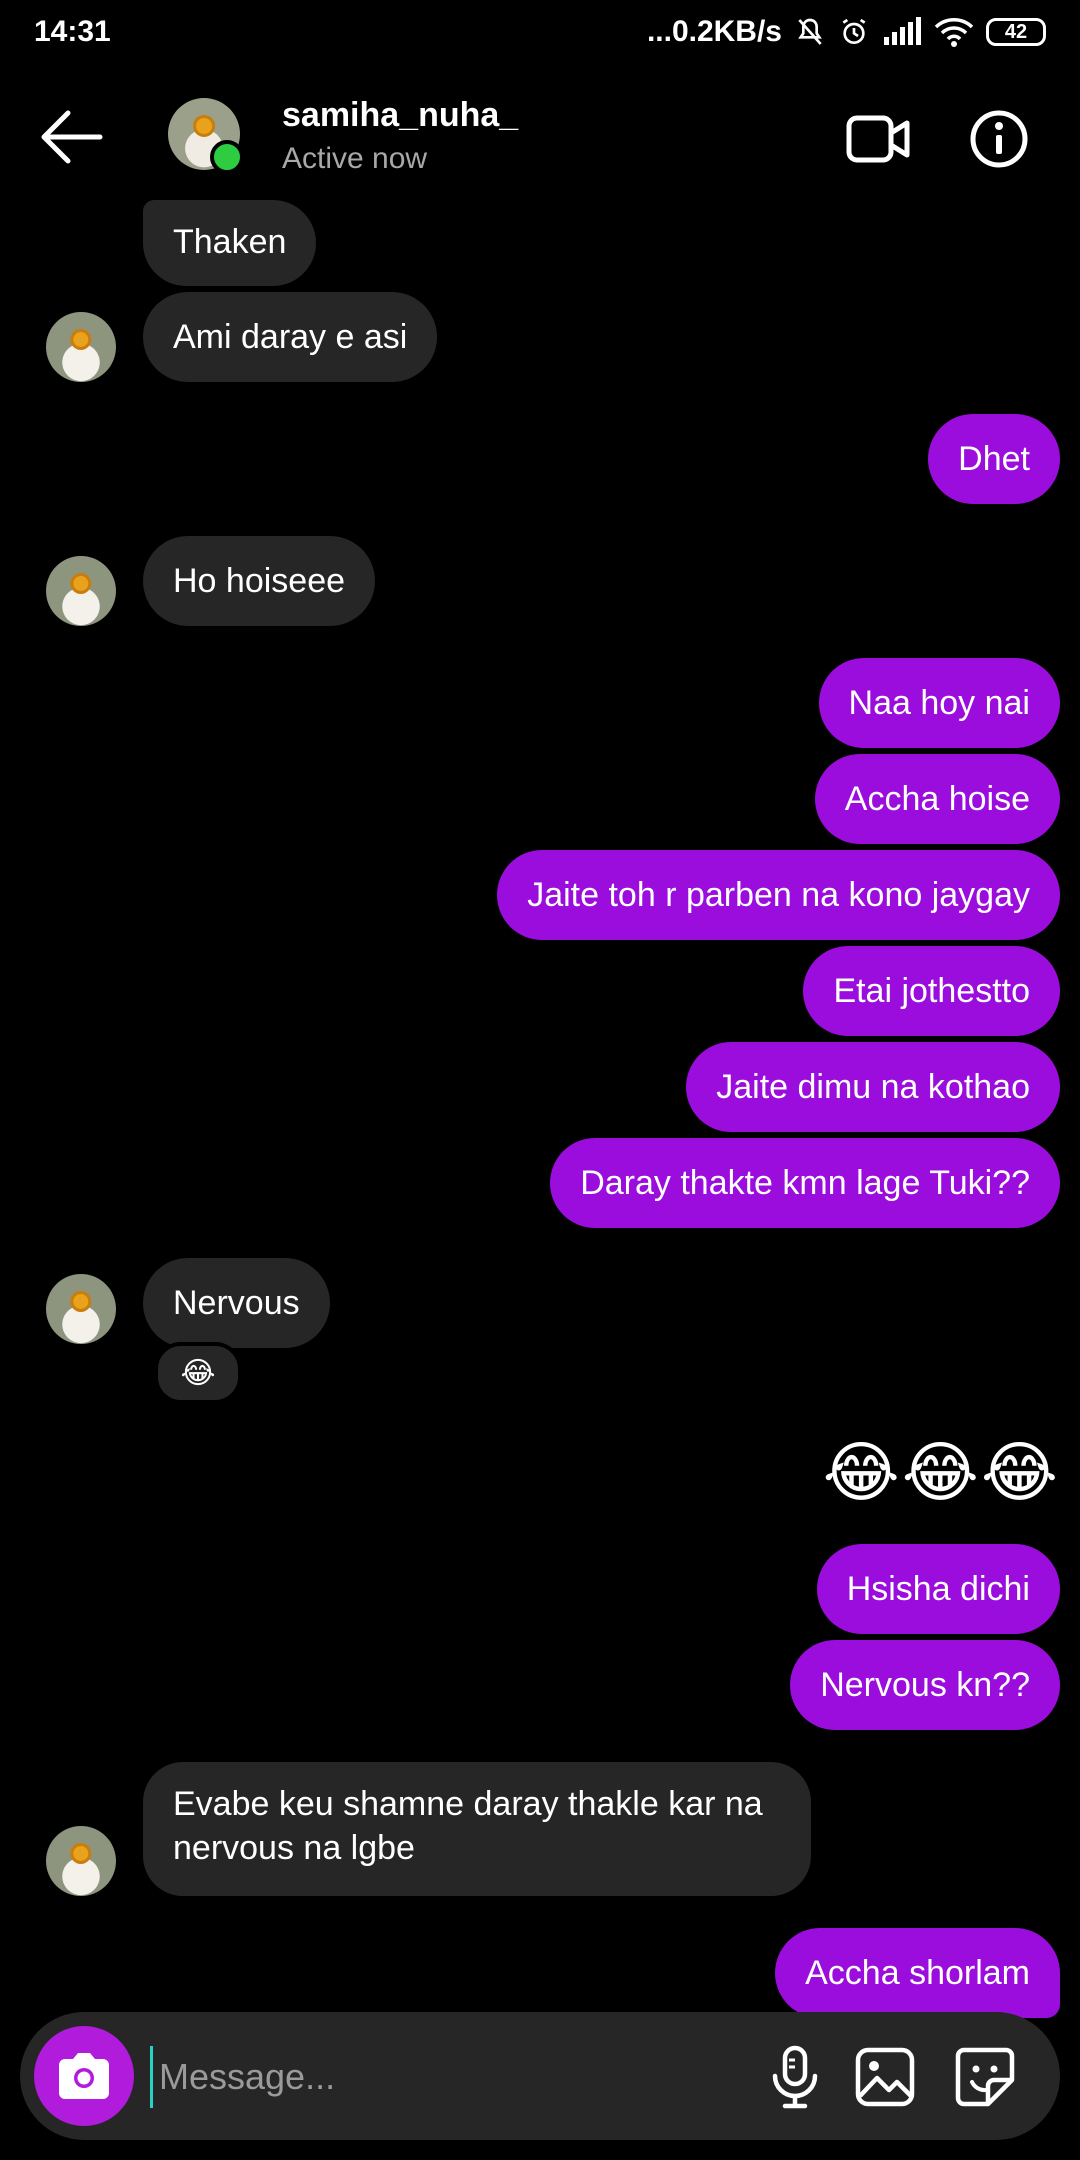 This screenshot has width=1080, height=2160. What do you see at coordinates (206, 136) in the screenshot?
I see `header-avatar` at bounding box center [206, 136].